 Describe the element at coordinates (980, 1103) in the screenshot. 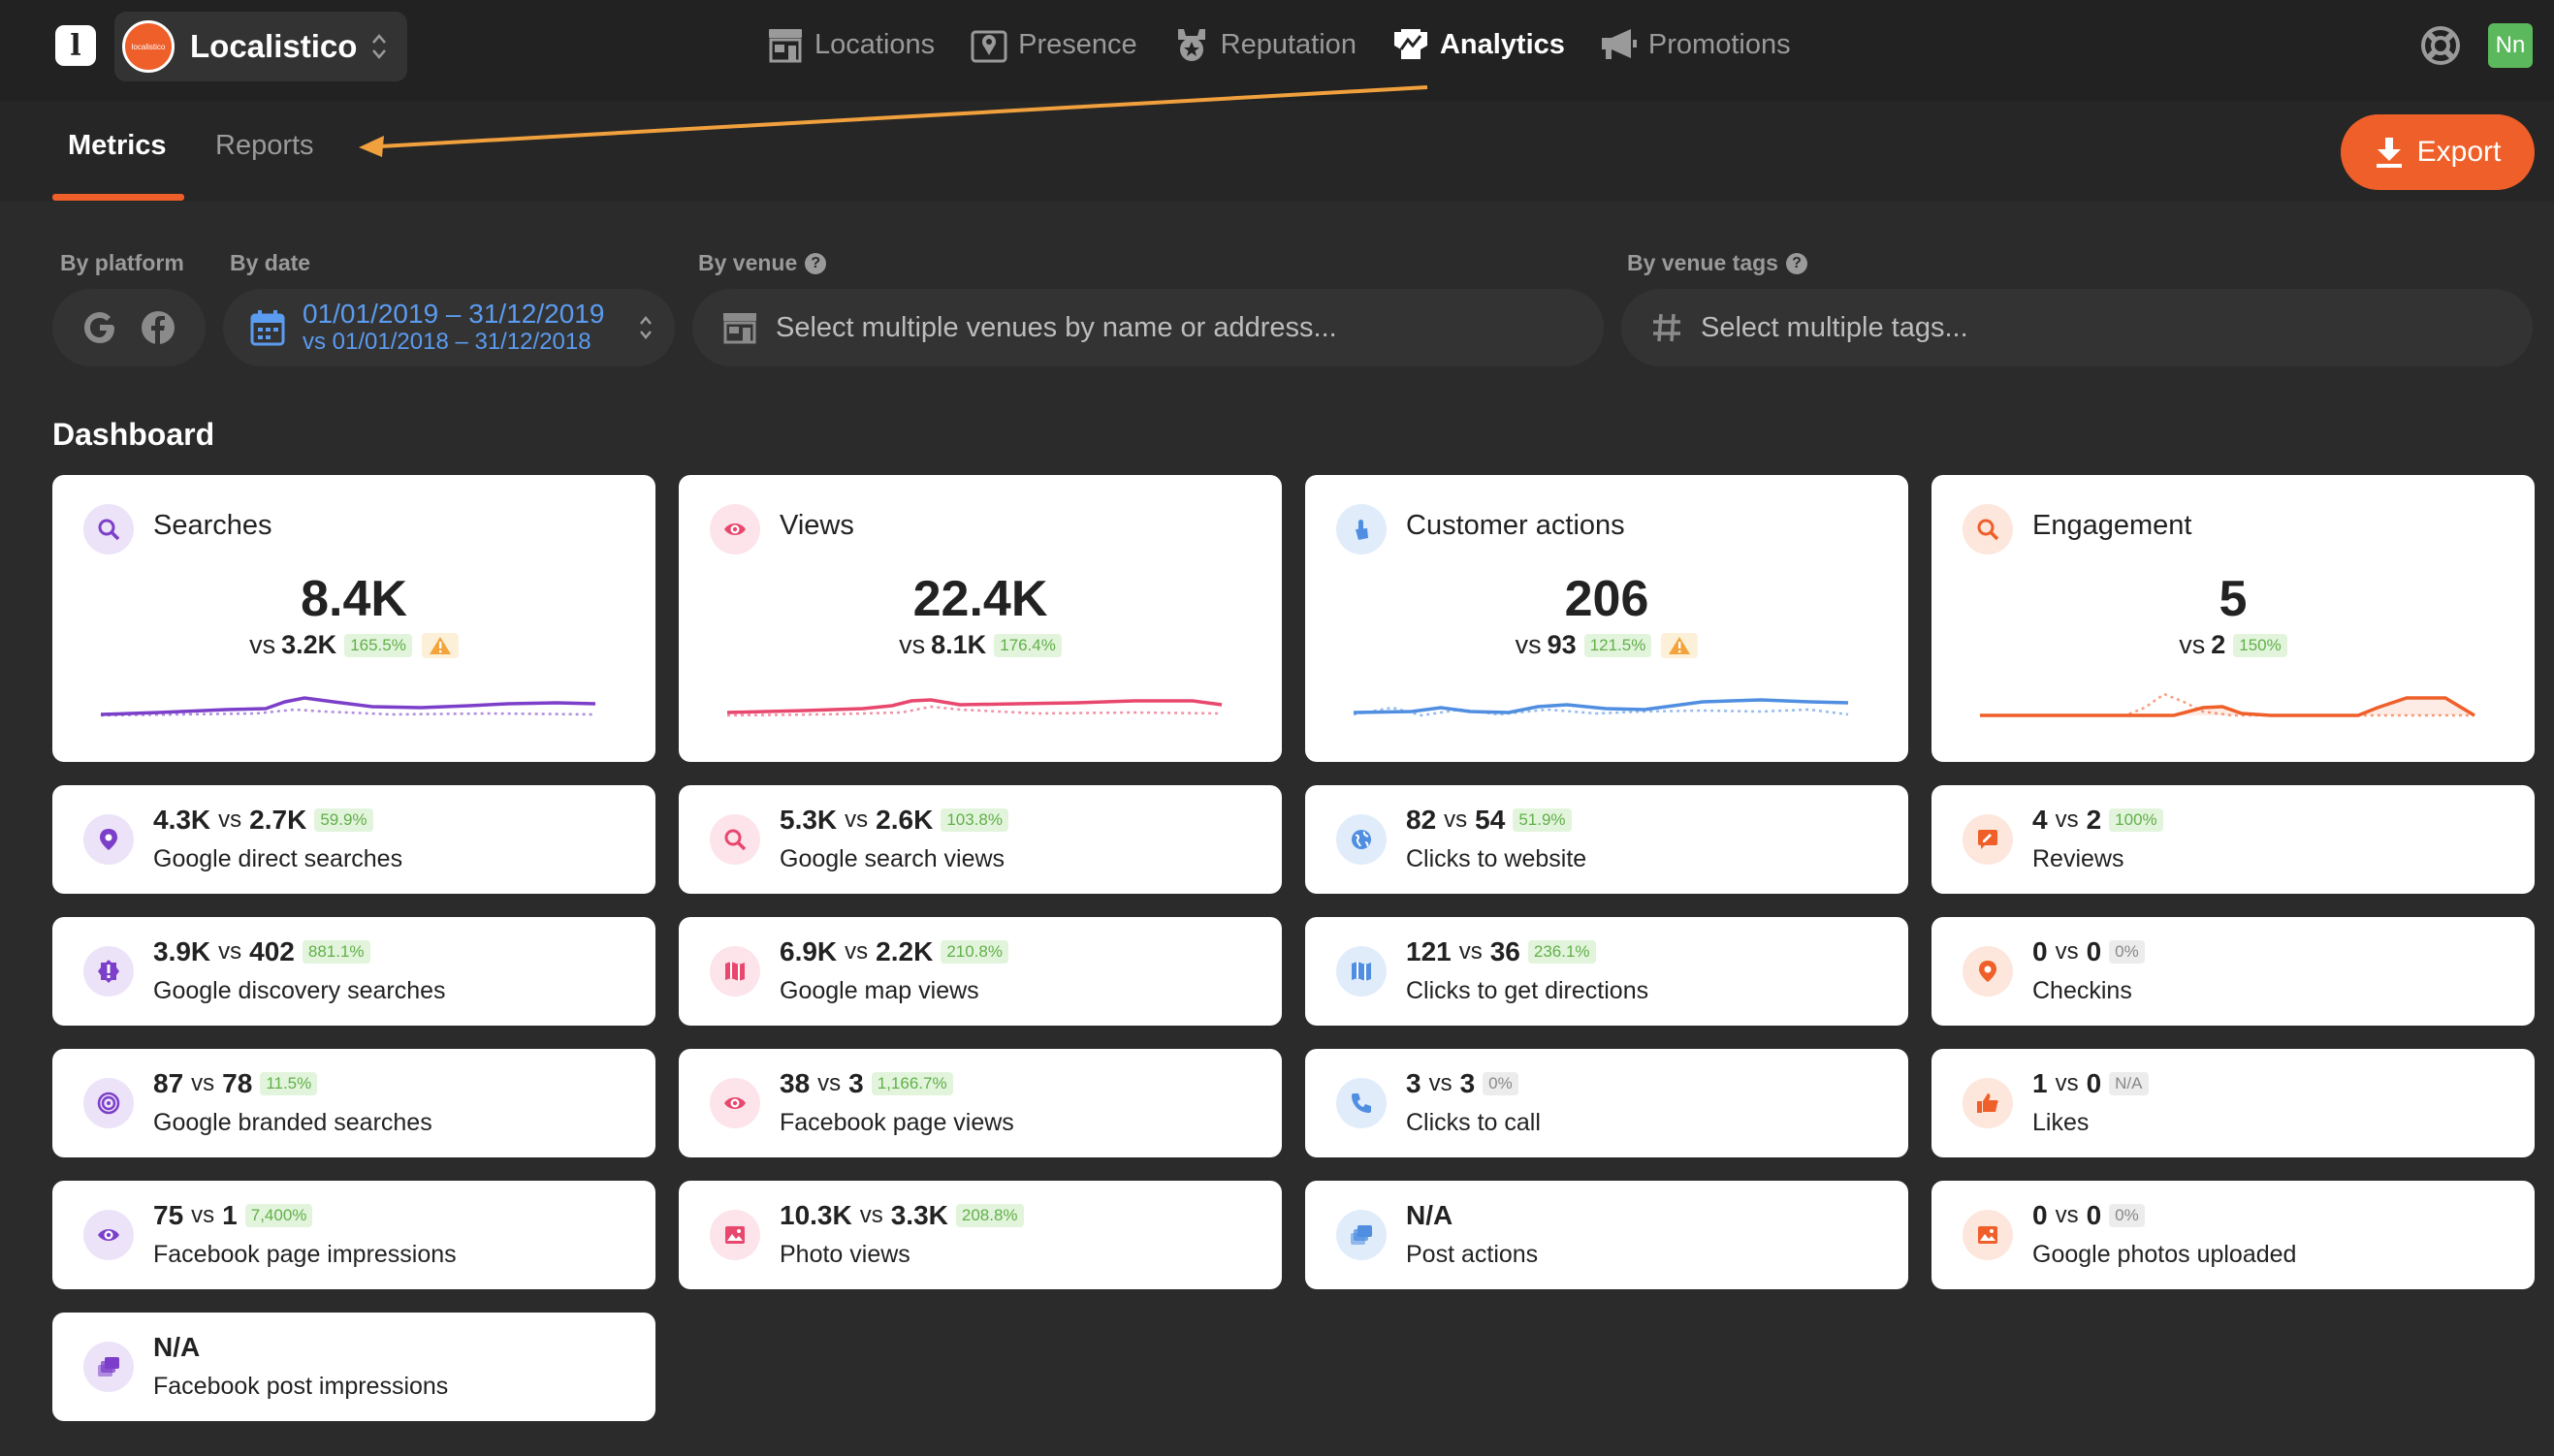

I see `metric-card: 38 vs 3 1,166.7% Facebook page views` at that location.